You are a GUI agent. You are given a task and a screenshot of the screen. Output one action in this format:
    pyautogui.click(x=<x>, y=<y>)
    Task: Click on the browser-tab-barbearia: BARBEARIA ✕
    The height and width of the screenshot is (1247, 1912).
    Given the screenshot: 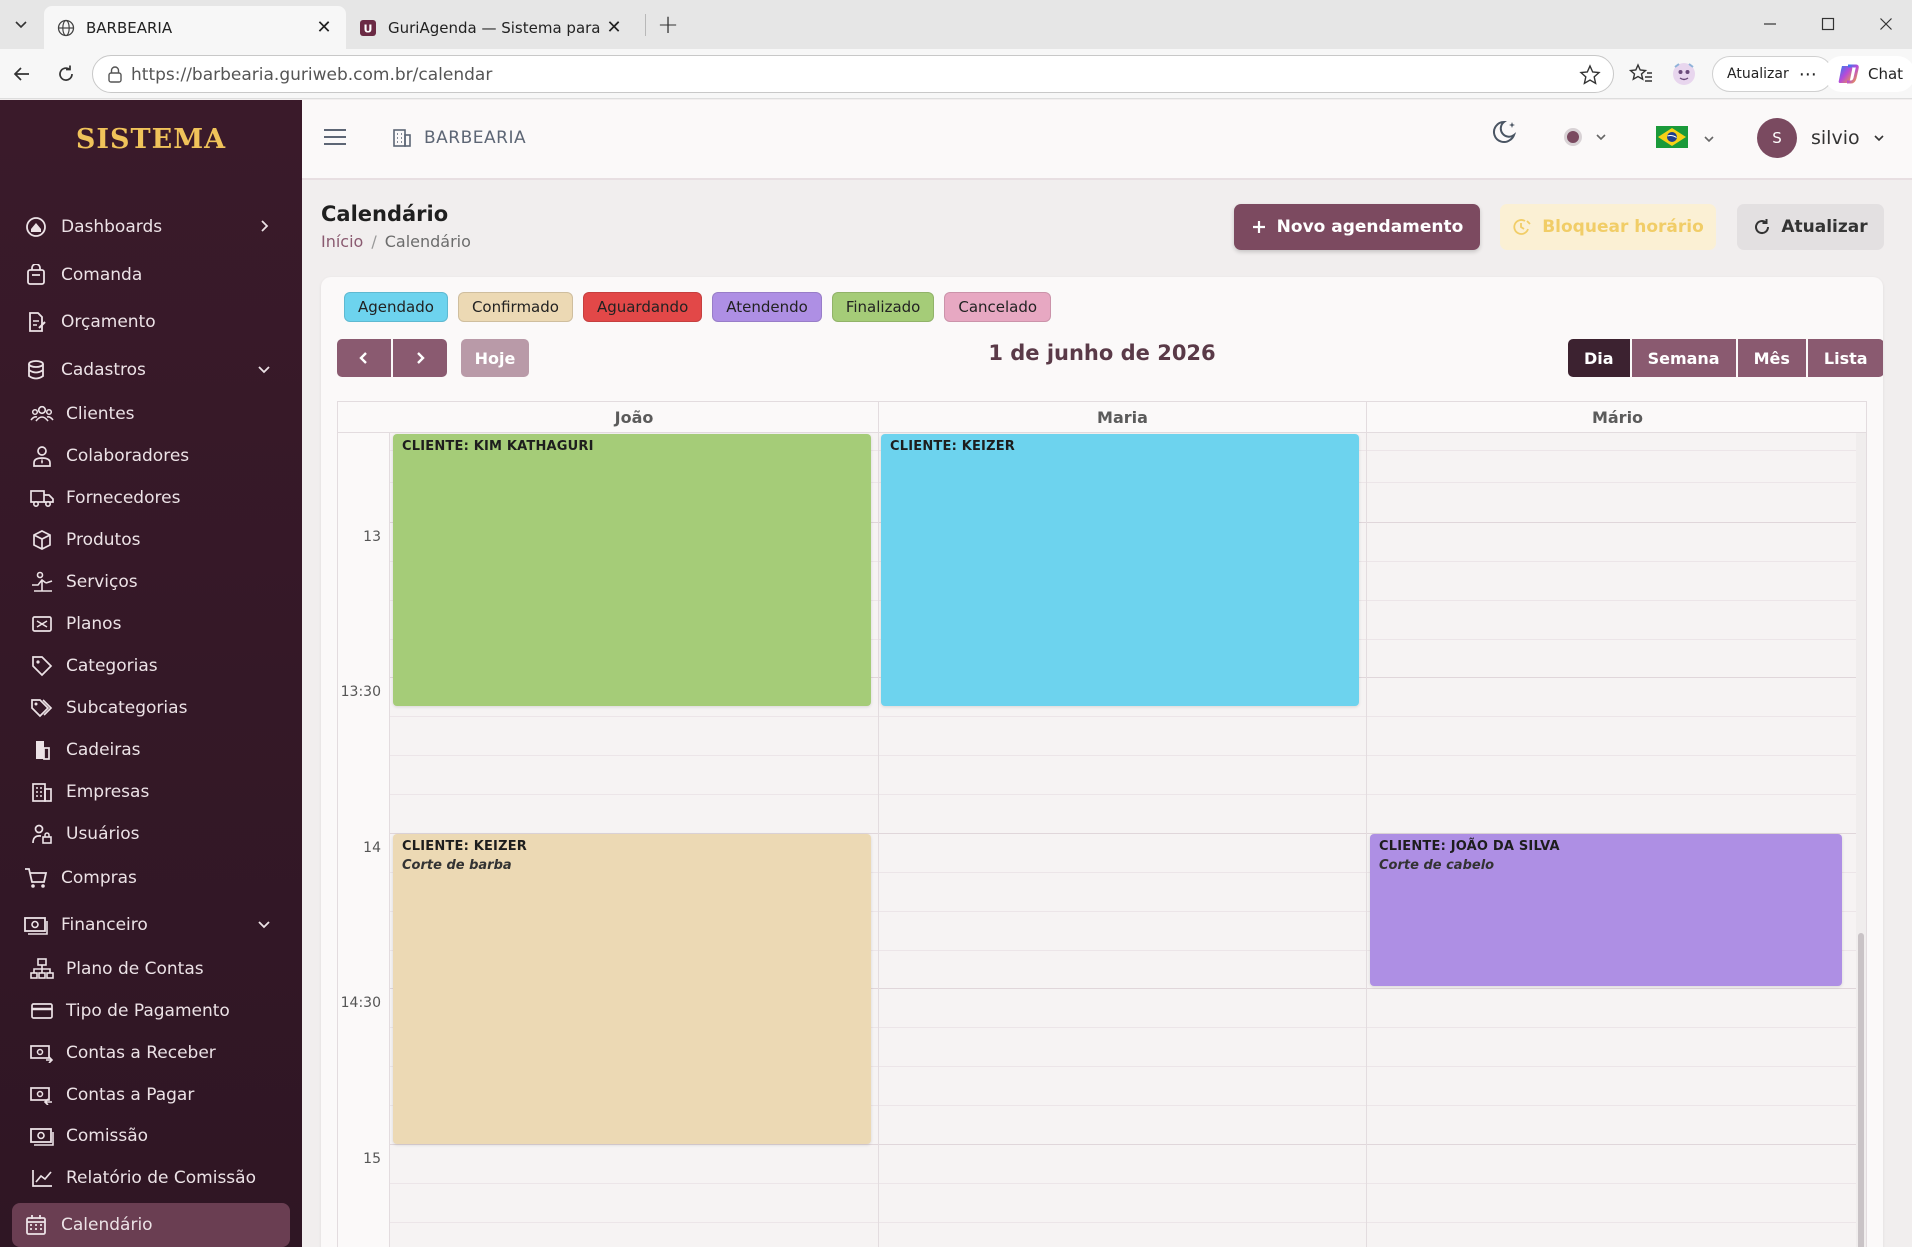 What is the action you would take?
    pyautogui.click(x=195, y=27)
    